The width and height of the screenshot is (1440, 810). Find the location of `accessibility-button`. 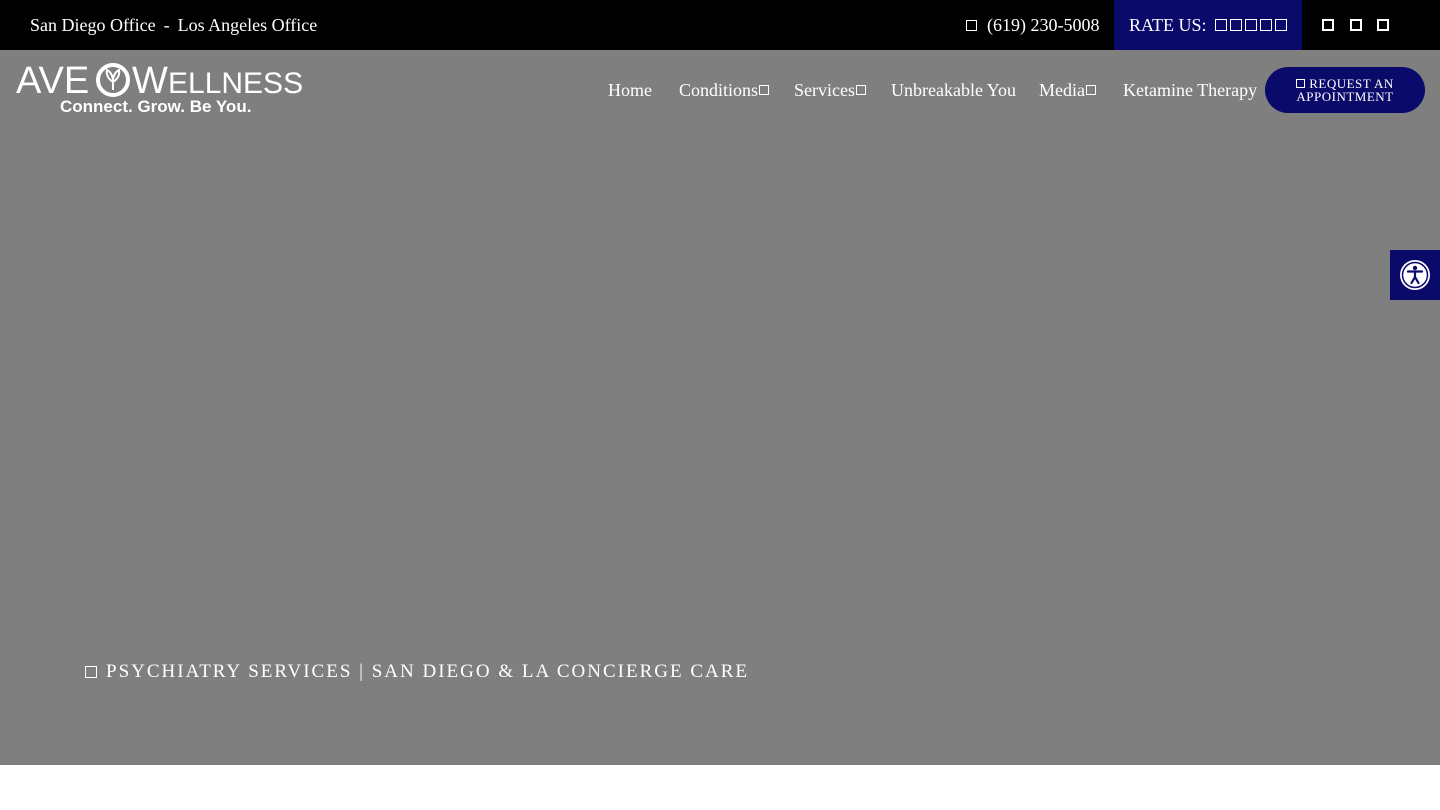

accessibility-button is located at coordinates (1415, 275).